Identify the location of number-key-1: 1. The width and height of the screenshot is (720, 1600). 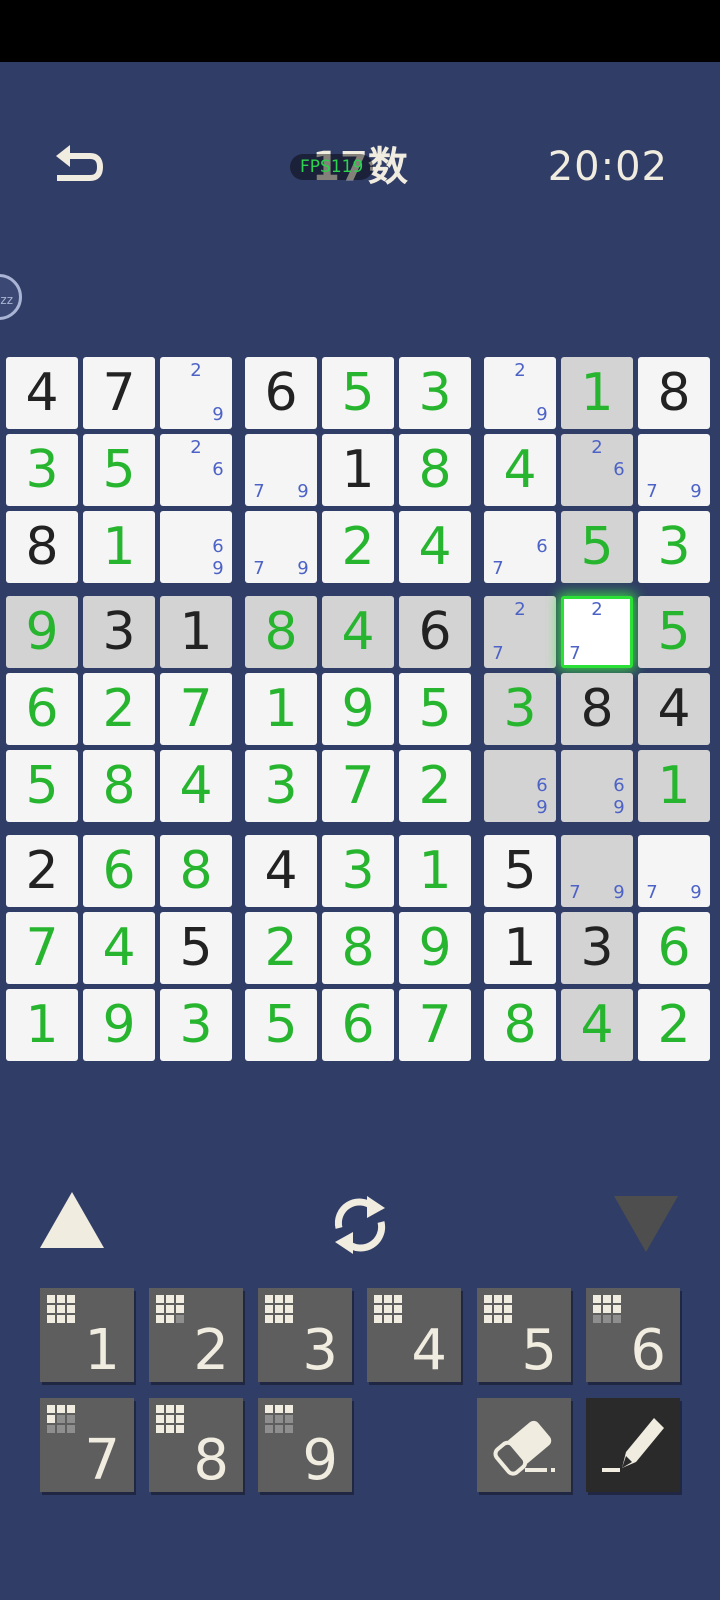
(87, 1335).